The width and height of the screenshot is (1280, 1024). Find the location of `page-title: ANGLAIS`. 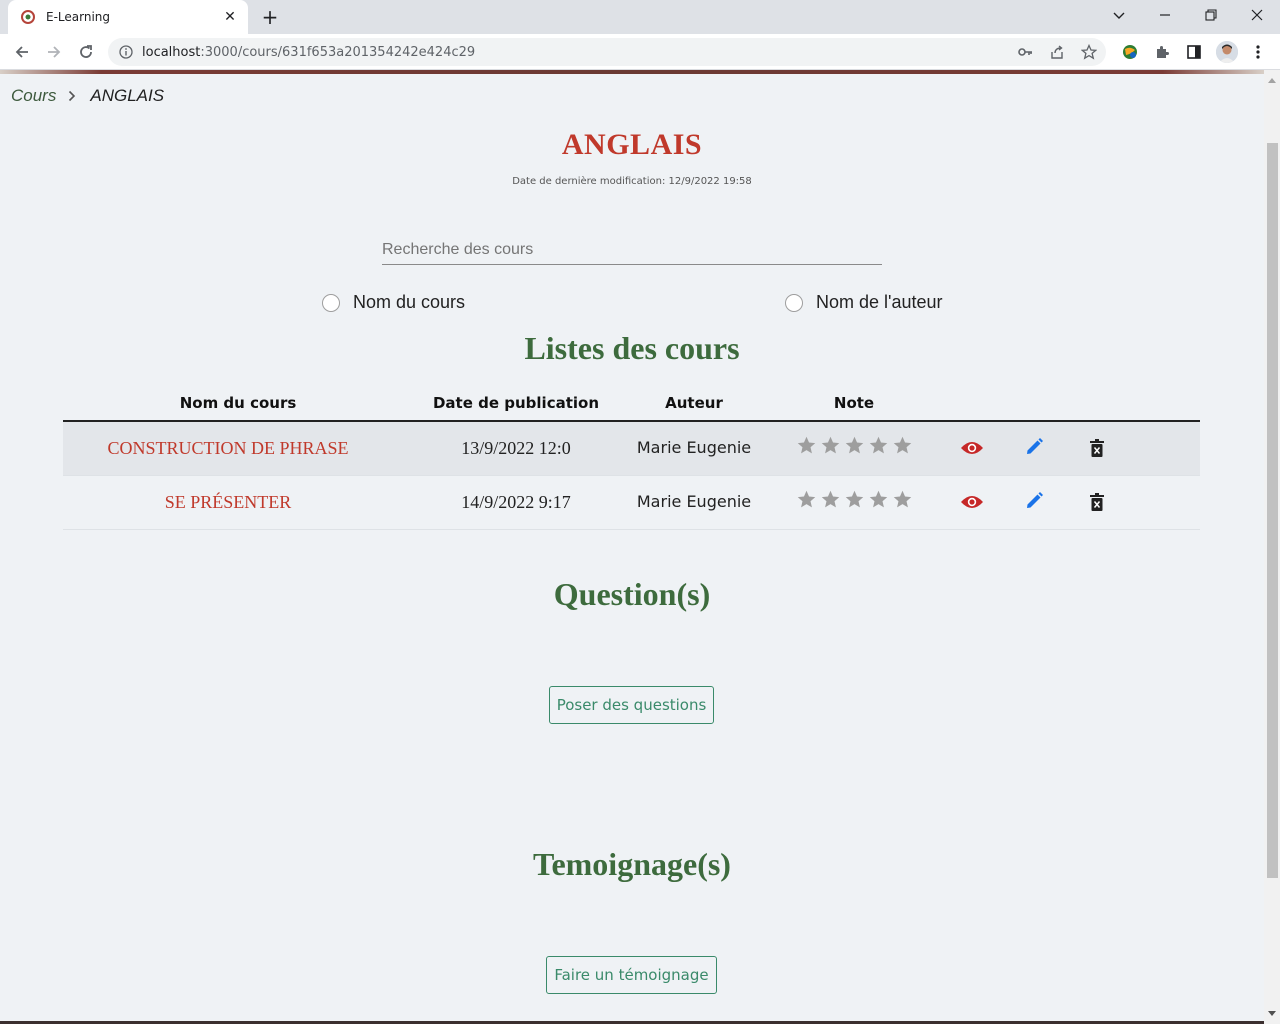

page-title: ANGLAIS is located at coordinates (632, 144).